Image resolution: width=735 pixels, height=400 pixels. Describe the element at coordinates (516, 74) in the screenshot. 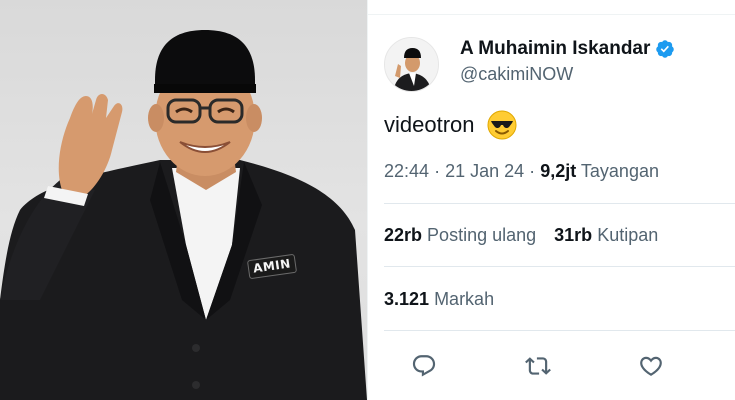

I see `user-handle: @cakimiNOW` at that location.